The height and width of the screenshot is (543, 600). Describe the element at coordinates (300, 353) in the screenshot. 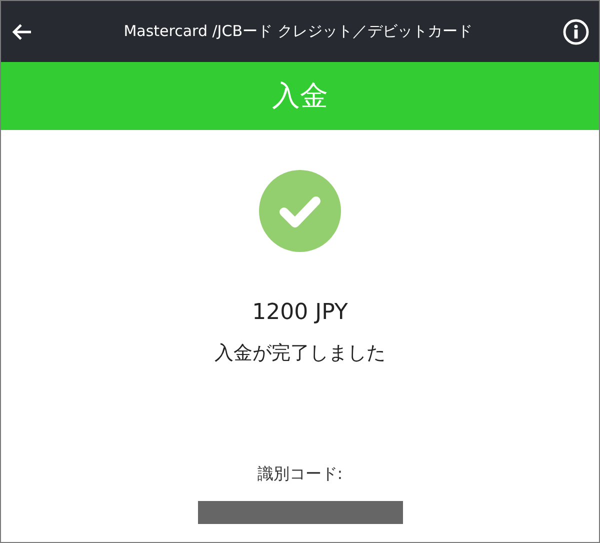

I see `status-message: 入金が完了しました` at that location.